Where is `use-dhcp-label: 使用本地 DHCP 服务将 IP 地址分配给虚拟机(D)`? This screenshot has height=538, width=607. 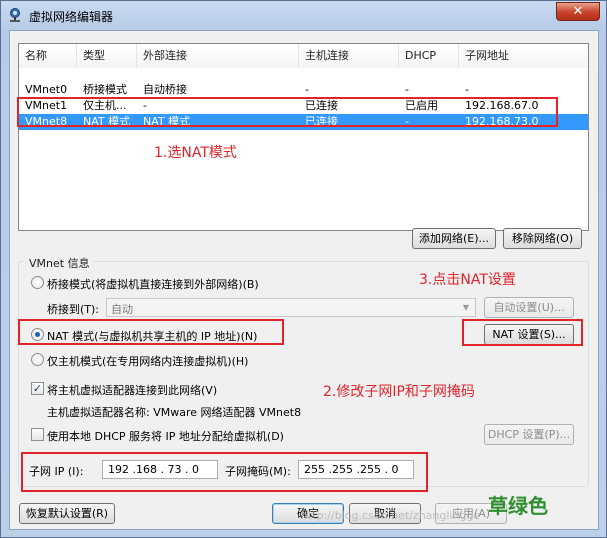 use-dhcp-label: 使用本地 DHCP 服务将 IP 地址分配给虚拟机(D) is located at coordinates (165, 436).